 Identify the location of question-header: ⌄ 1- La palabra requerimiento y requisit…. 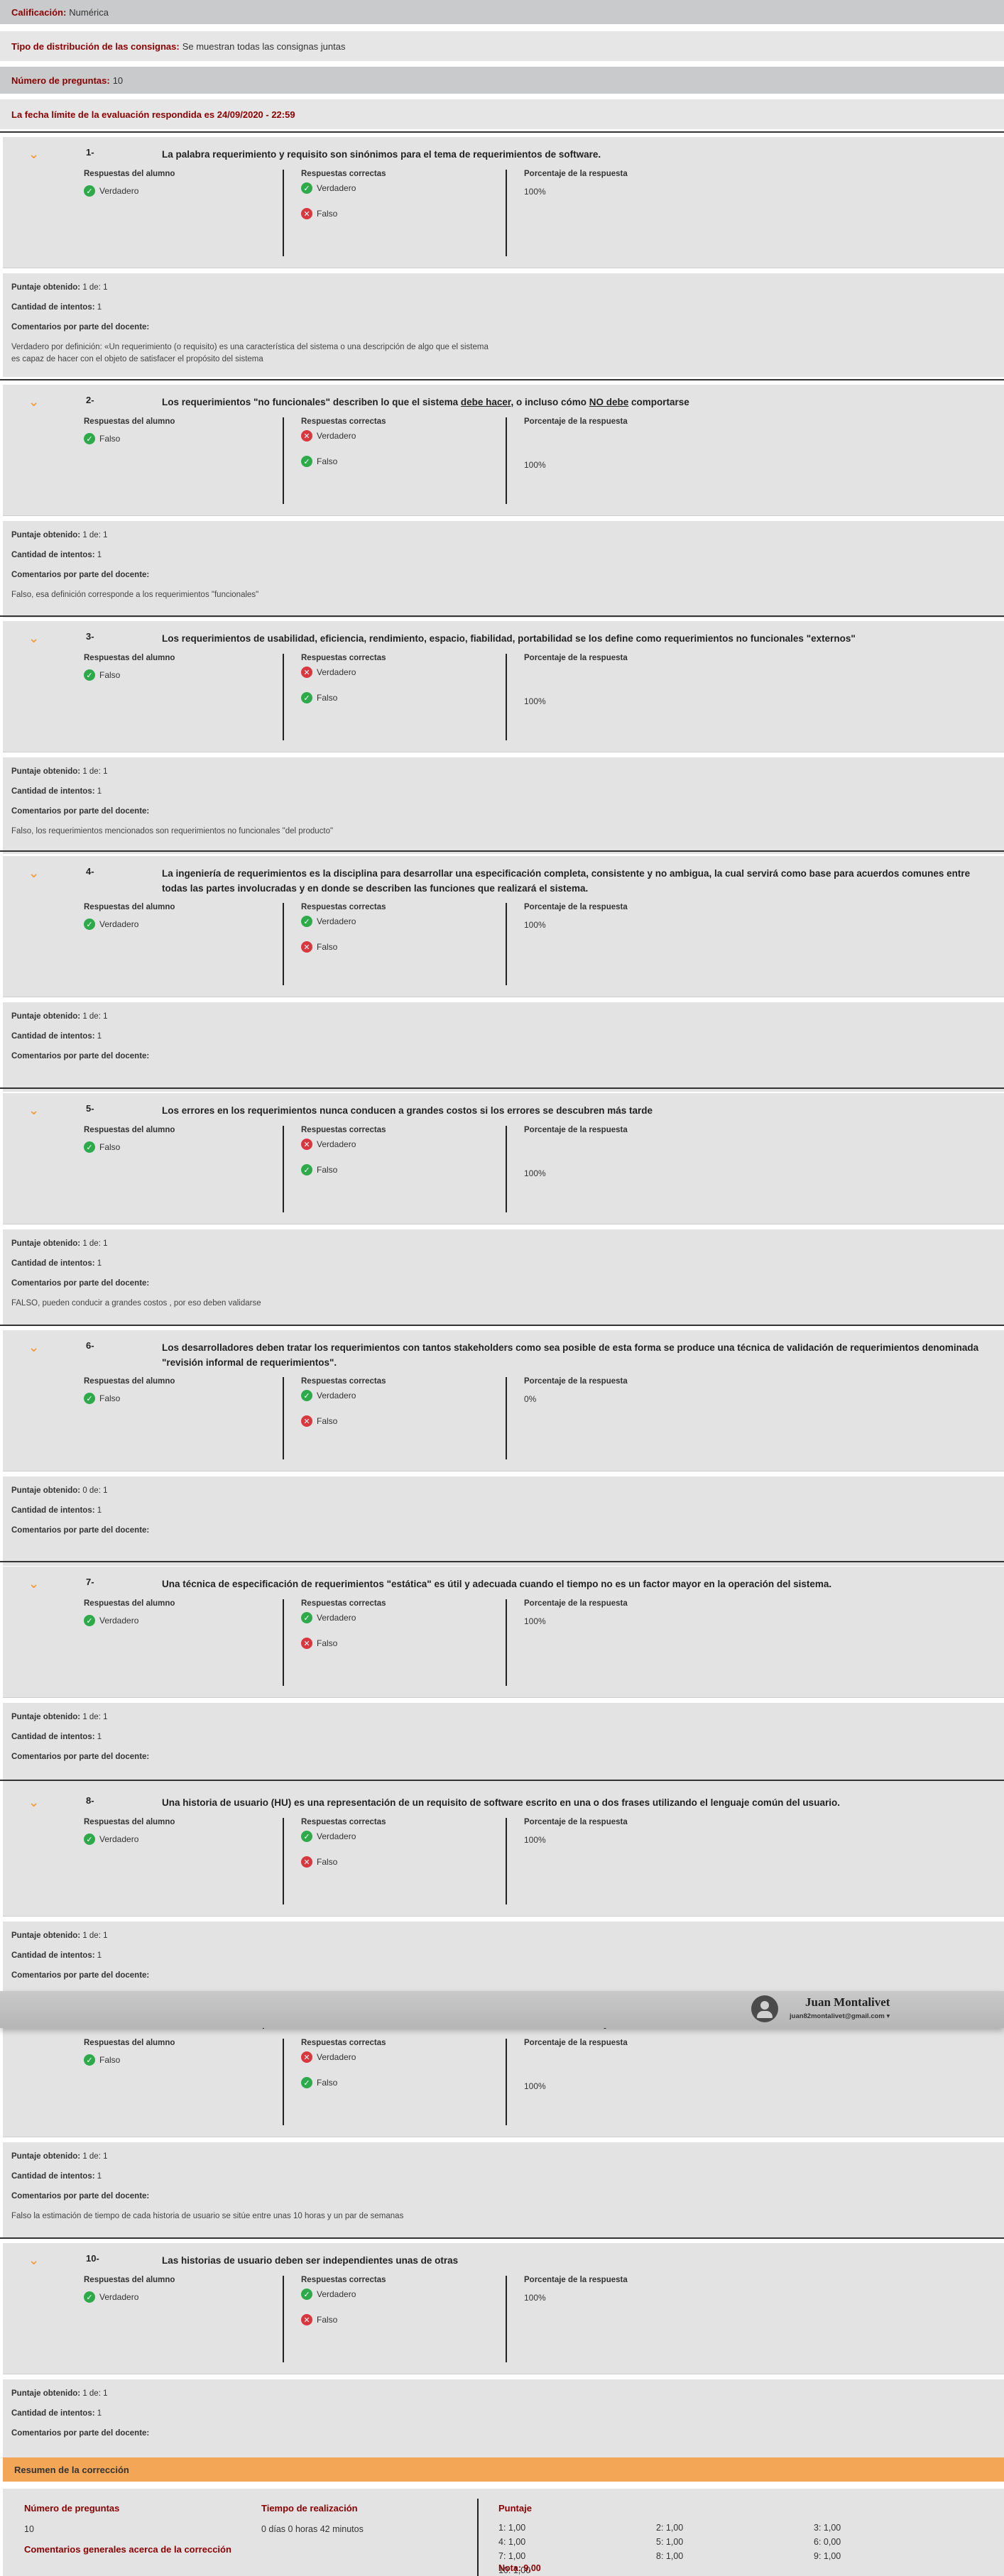
(503, 203).